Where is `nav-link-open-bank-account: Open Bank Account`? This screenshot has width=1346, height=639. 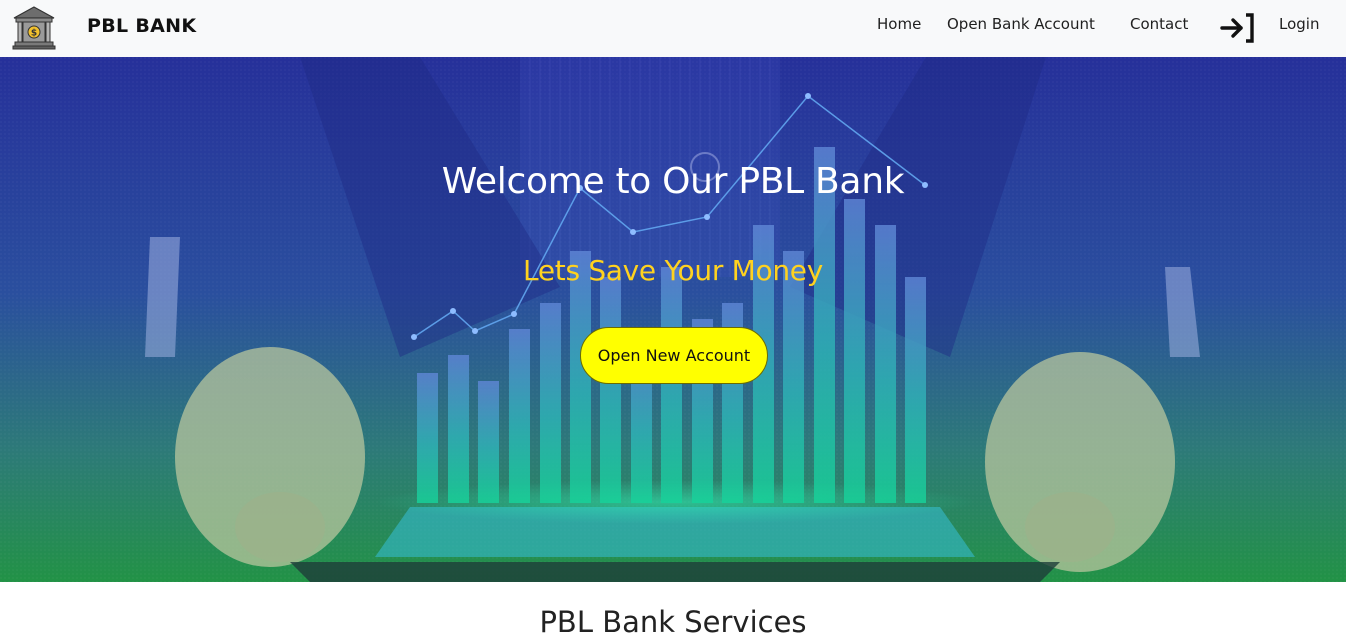 nav-link-open-bank-account: Open Bank Account is located at coordinates (1021, 24).